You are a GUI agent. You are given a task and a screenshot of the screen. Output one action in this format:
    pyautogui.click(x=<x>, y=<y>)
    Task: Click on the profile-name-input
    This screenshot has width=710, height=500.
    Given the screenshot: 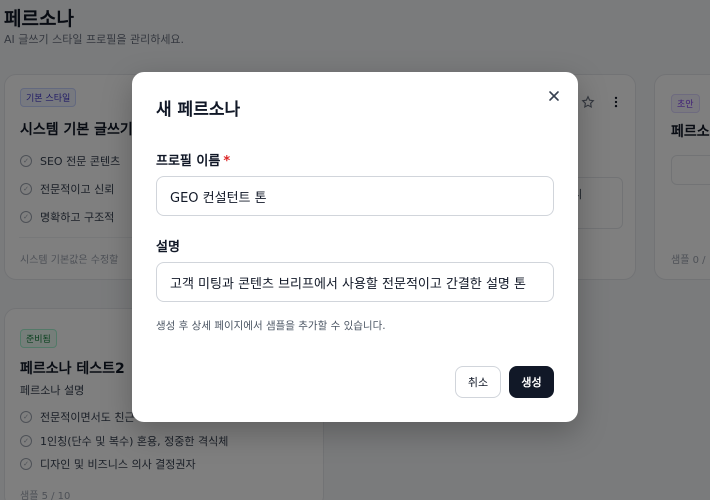 What is the action you would take?
    pyautogui.click(x=355, y=196)
    